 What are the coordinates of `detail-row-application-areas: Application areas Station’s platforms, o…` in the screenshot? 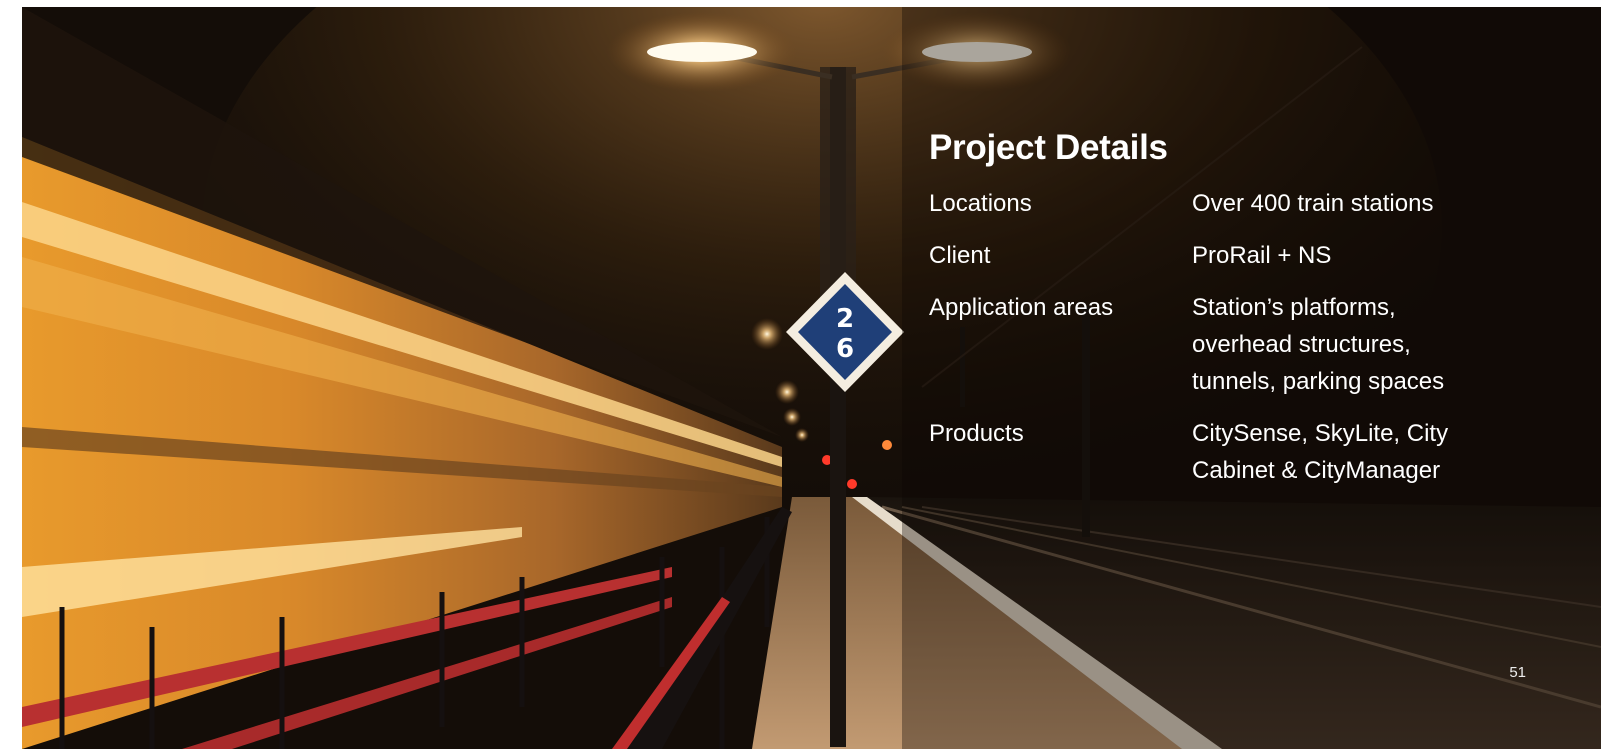 It's located at (1239, 352).